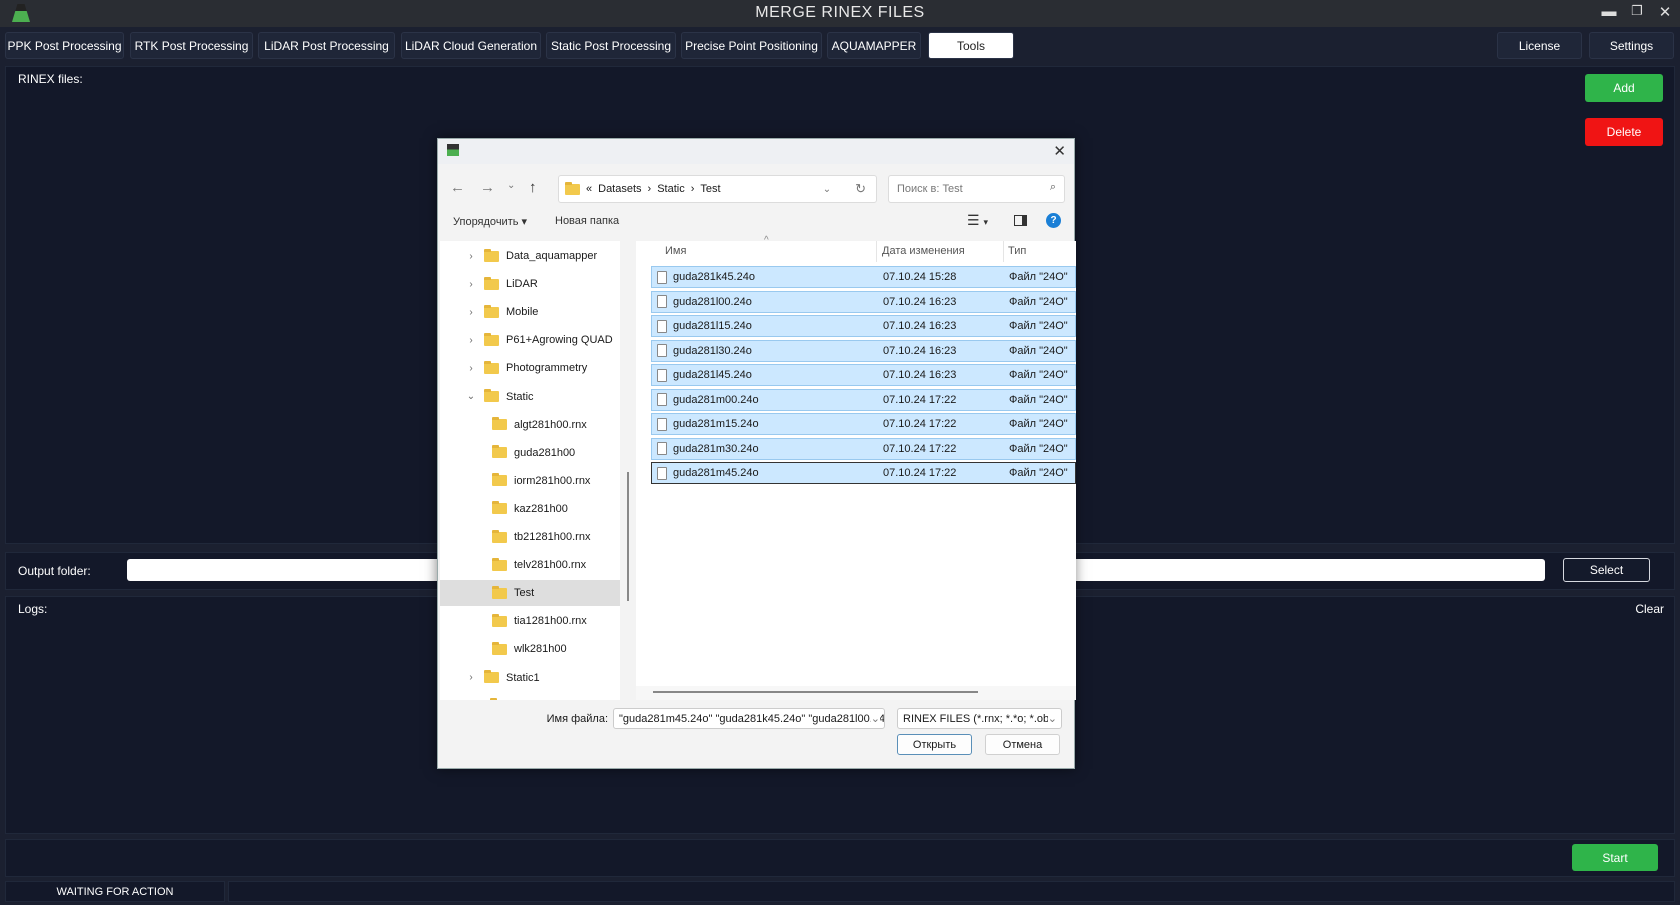  I want to click on tree-item: › P61+Agrowing QUAD, so click(530, 340).